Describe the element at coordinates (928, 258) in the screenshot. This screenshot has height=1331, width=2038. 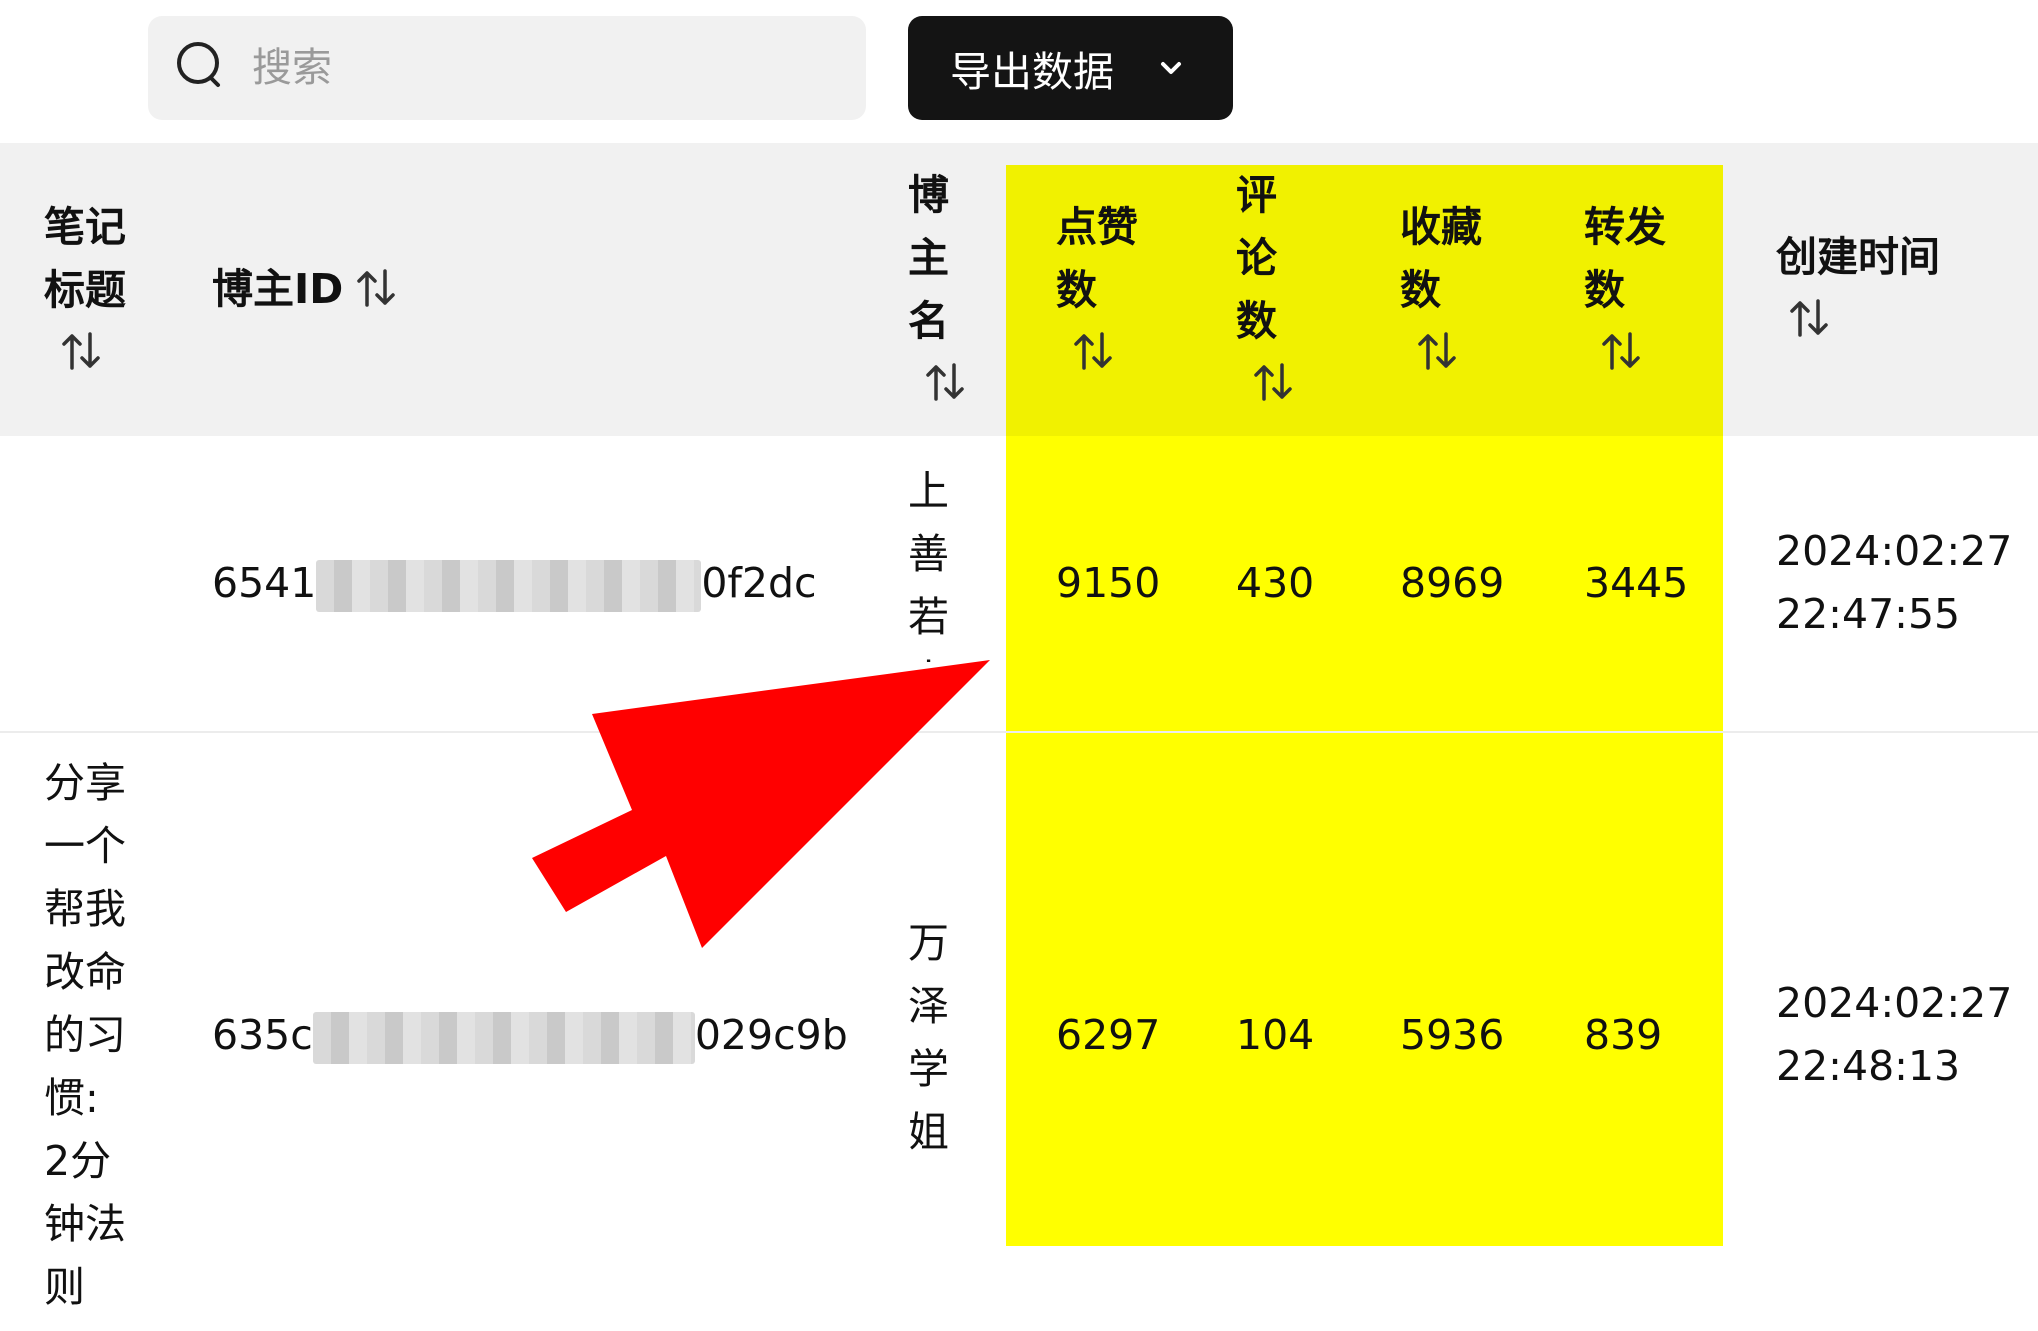
I see `header-blogger-name-label: 博主名` at that location.